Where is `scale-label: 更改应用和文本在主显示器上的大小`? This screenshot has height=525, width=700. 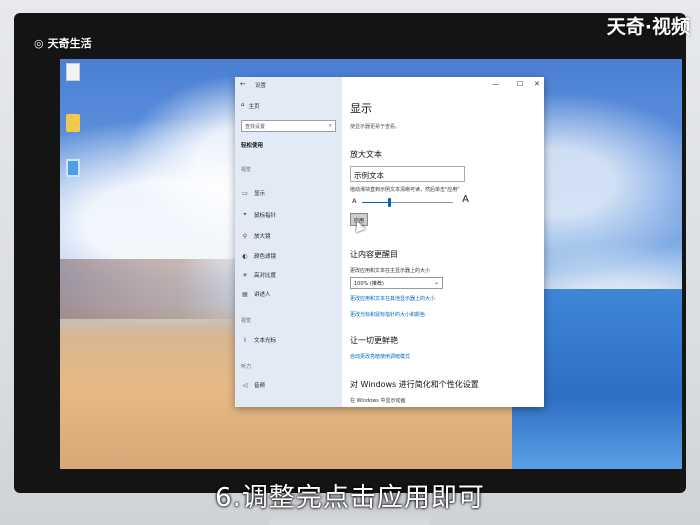
scale-label: 更改应用和文本在主显示器上的大小 is located at coordinates (390, 271).